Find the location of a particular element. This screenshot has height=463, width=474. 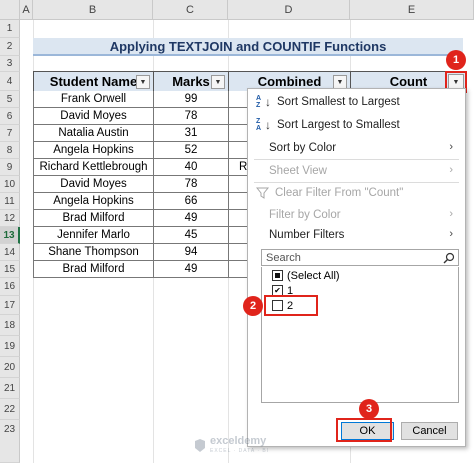

row-header: 21 is located at coordinates (10, 388).